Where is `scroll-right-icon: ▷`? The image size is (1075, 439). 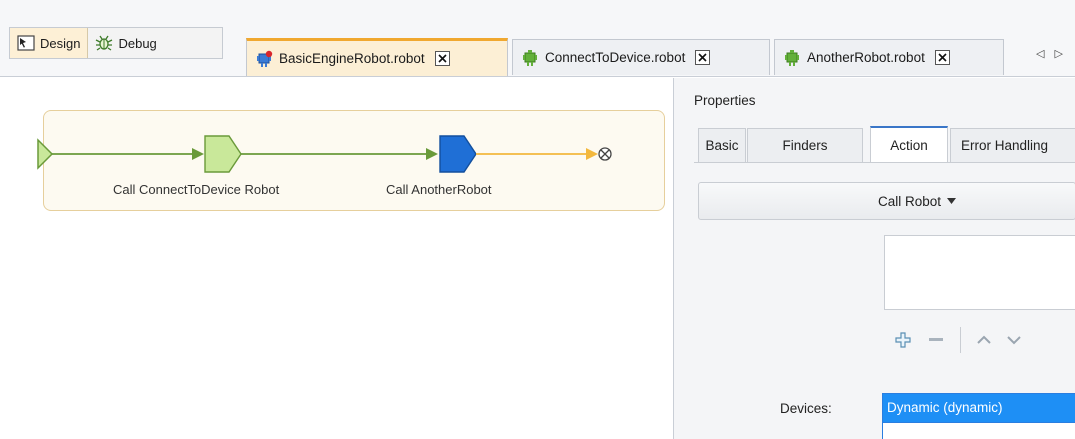 scroll-right-icon: ▷ is located at coordinates (1058, 53).